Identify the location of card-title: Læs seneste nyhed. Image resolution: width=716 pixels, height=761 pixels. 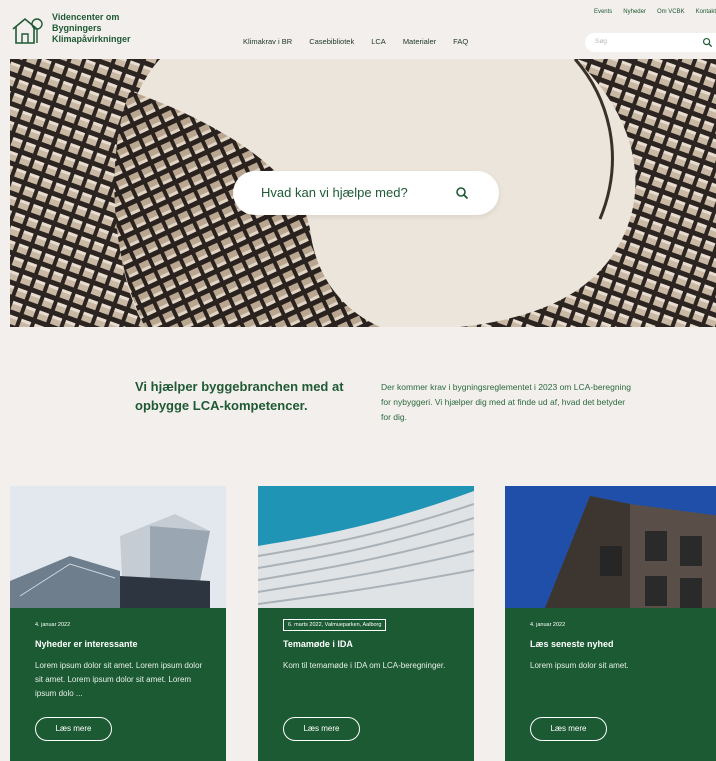
(572, 644).